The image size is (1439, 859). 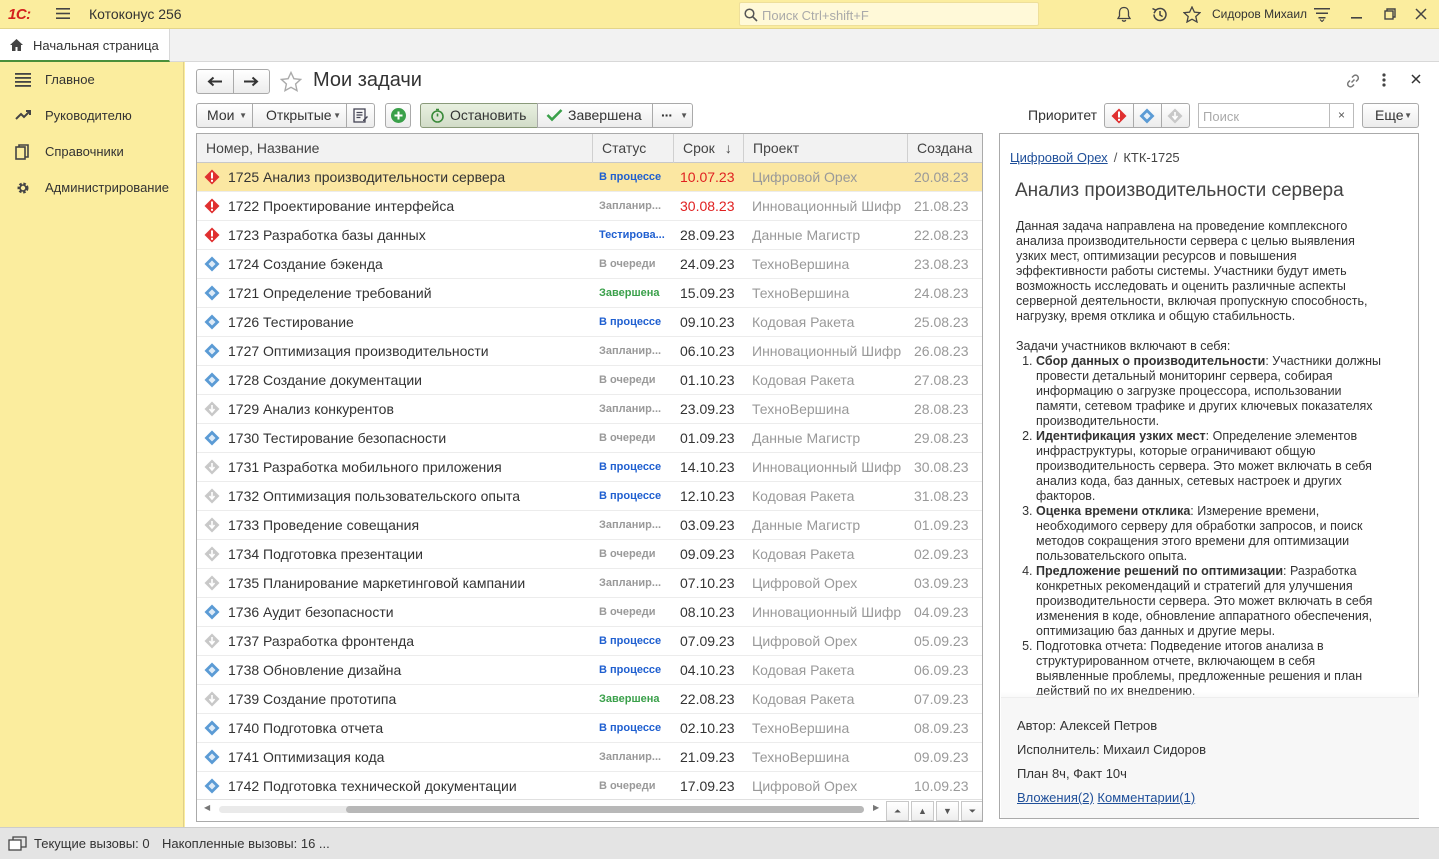 What do you see at coordinates (709, 148) in the screenshot?
I see `column-header-due: Срок ↓` at bounding box center [709, 148].